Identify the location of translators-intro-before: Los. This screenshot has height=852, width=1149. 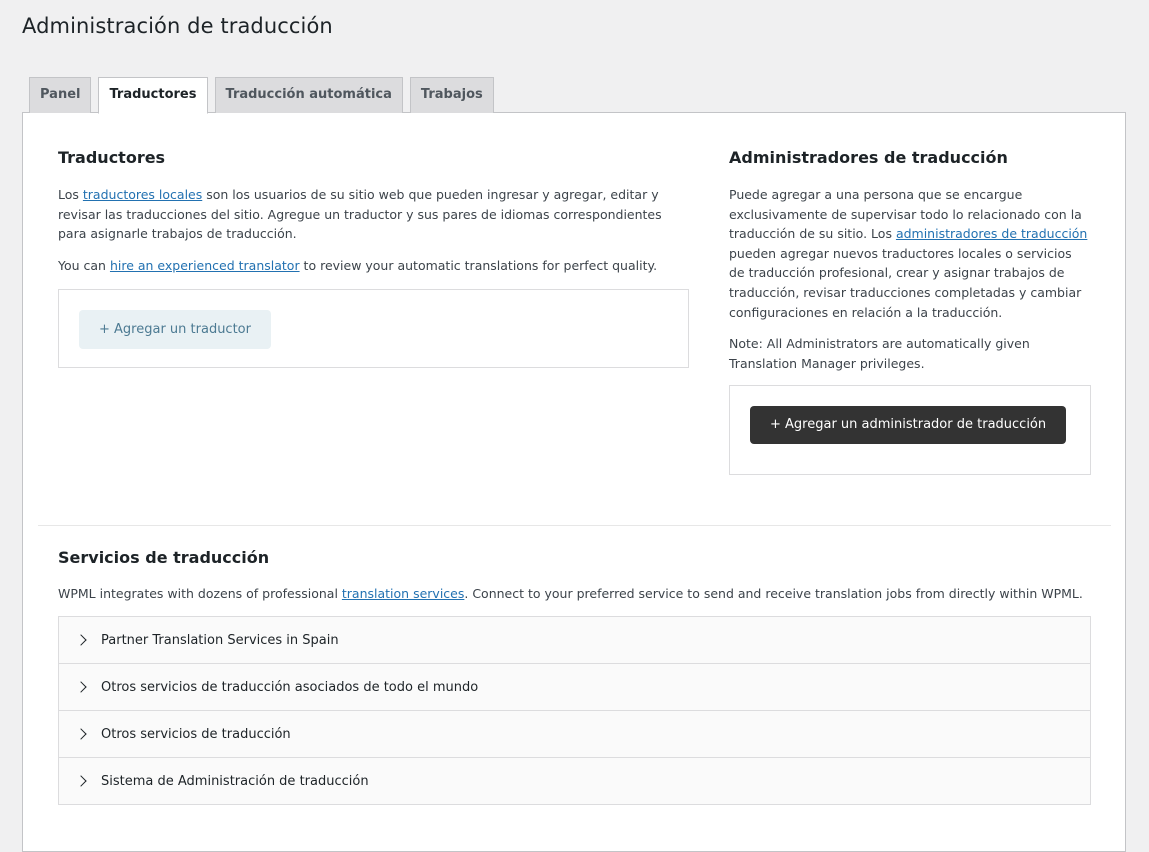
(70, 194).